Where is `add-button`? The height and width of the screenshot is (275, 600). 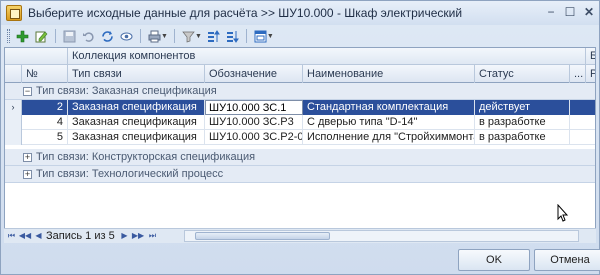
add-button is located at coordinates (22, 36).